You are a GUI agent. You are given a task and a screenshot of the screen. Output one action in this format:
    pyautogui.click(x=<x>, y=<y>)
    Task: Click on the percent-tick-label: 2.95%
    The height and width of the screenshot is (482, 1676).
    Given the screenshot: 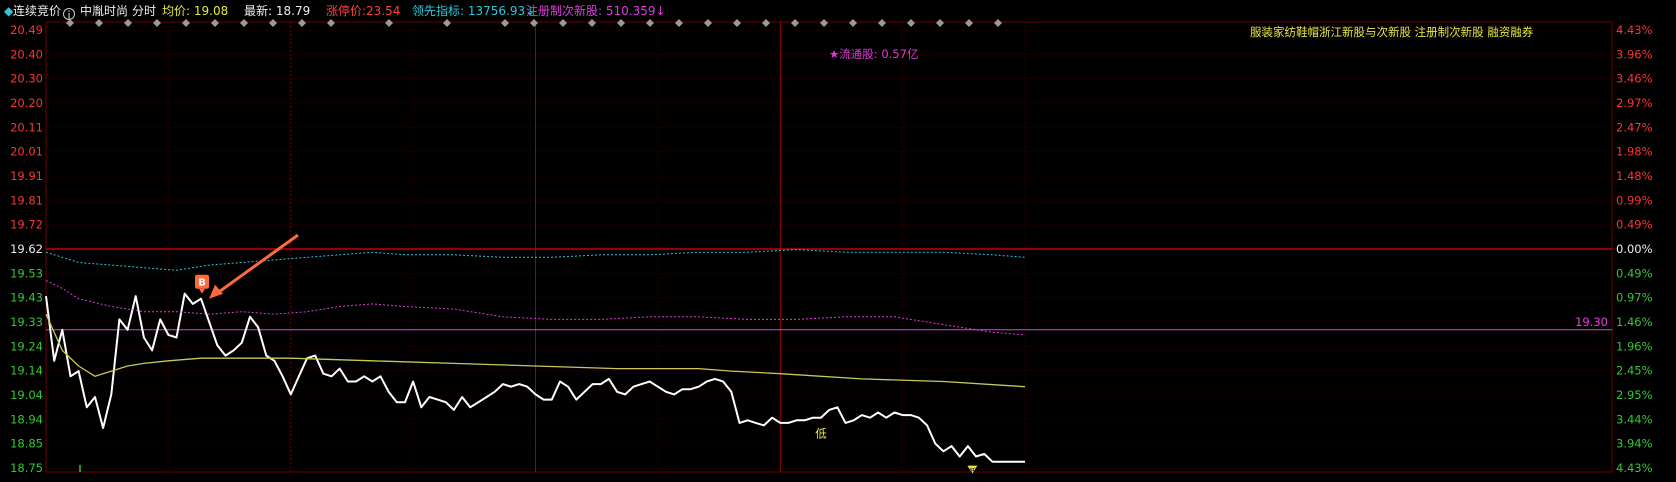 What is the action you would take?
    pyautogui.click(x=1634, y=395)
    